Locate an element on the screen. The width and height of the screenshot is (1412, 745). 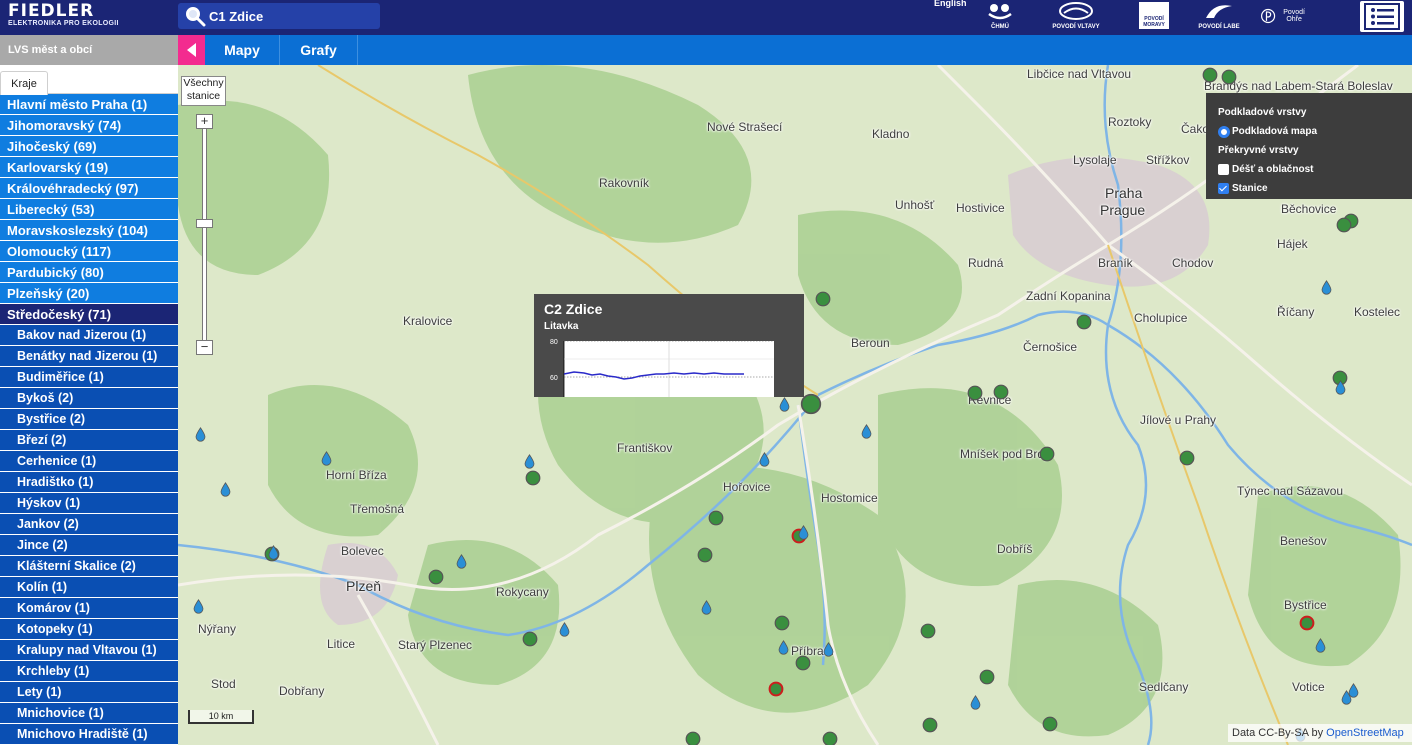
region-item: Liberecký (53) is located at coordinates (89, 209).